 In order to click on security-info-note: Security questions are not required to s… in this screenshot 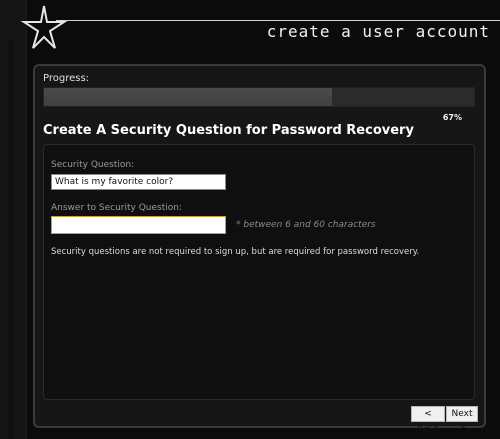, I will do `click(235, 252)`.